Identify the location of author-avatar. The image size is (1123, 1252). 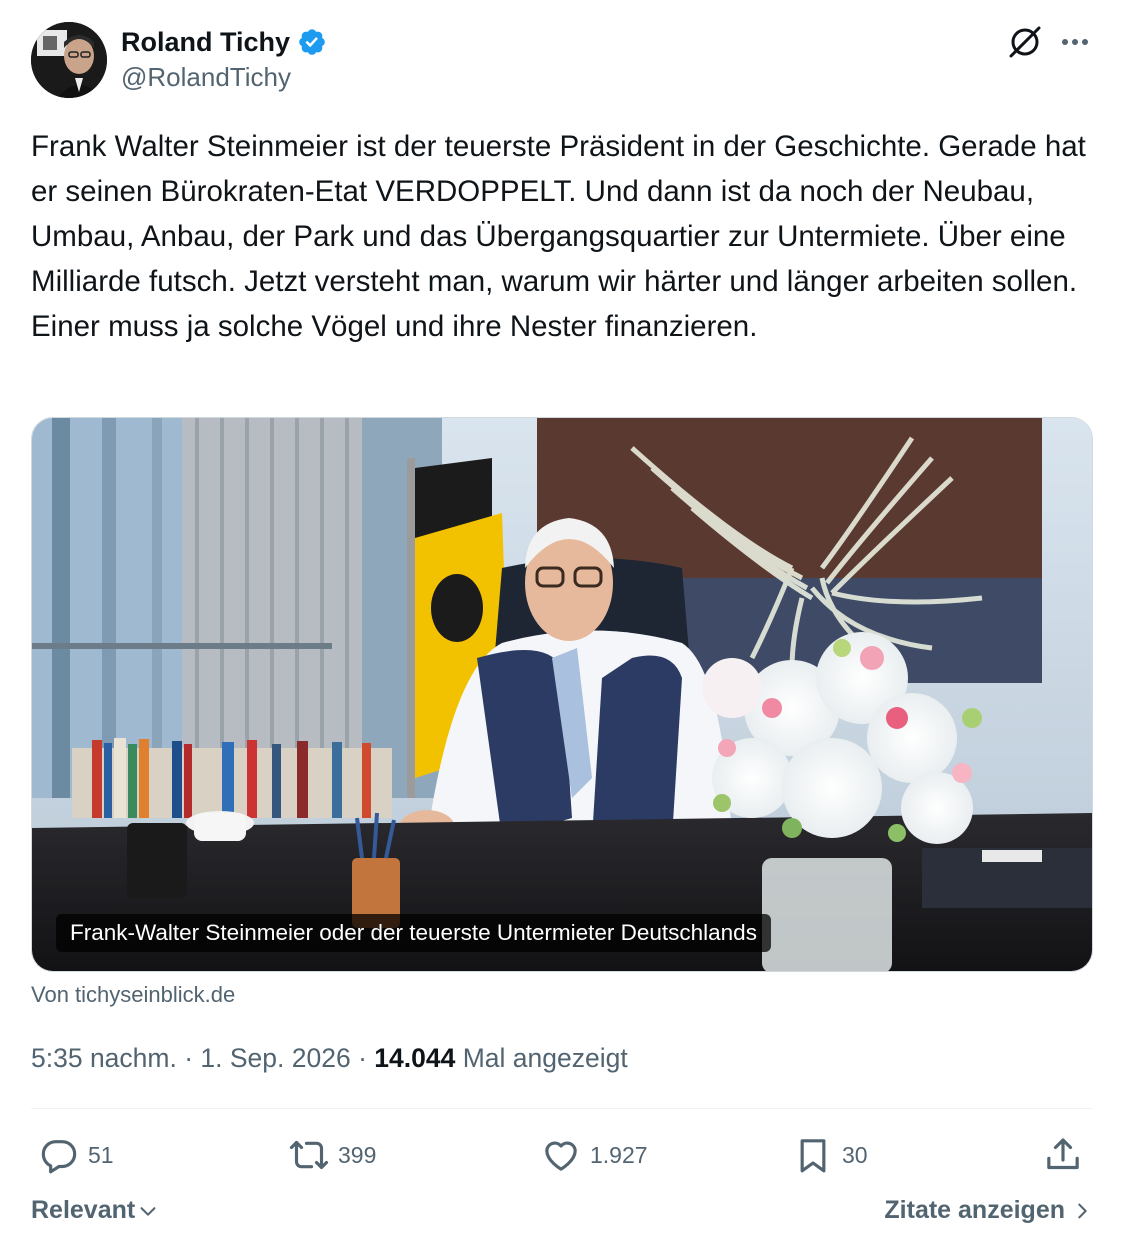
(69, 60).